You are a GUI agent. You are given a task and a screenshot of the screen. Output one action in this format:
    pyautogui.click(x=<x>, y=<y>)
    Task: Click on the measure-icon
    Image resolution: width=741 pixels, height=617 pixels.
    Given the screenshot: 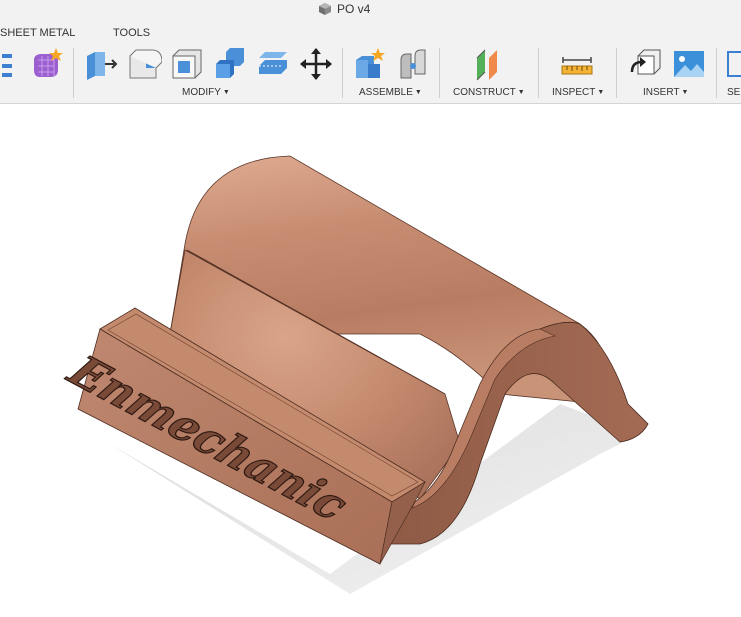 What is the action you would take?
    pyautogui.click(x=577, y=64)
    